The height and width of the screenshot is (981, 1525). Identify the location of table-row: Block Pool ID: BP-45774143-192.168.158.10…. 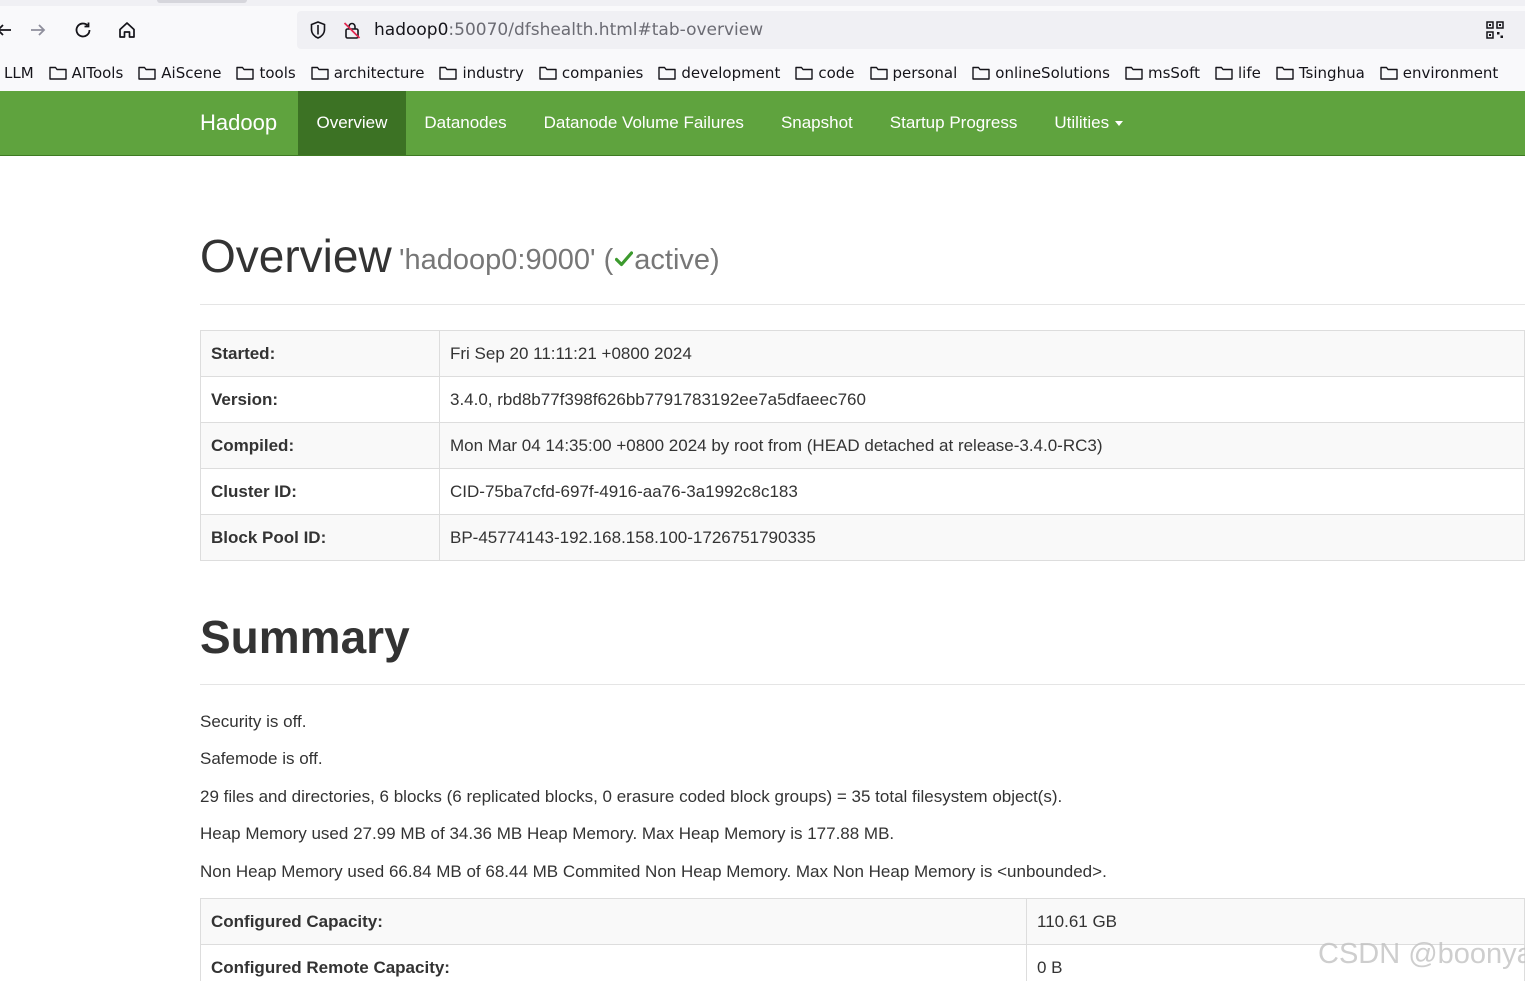
(862, 537).